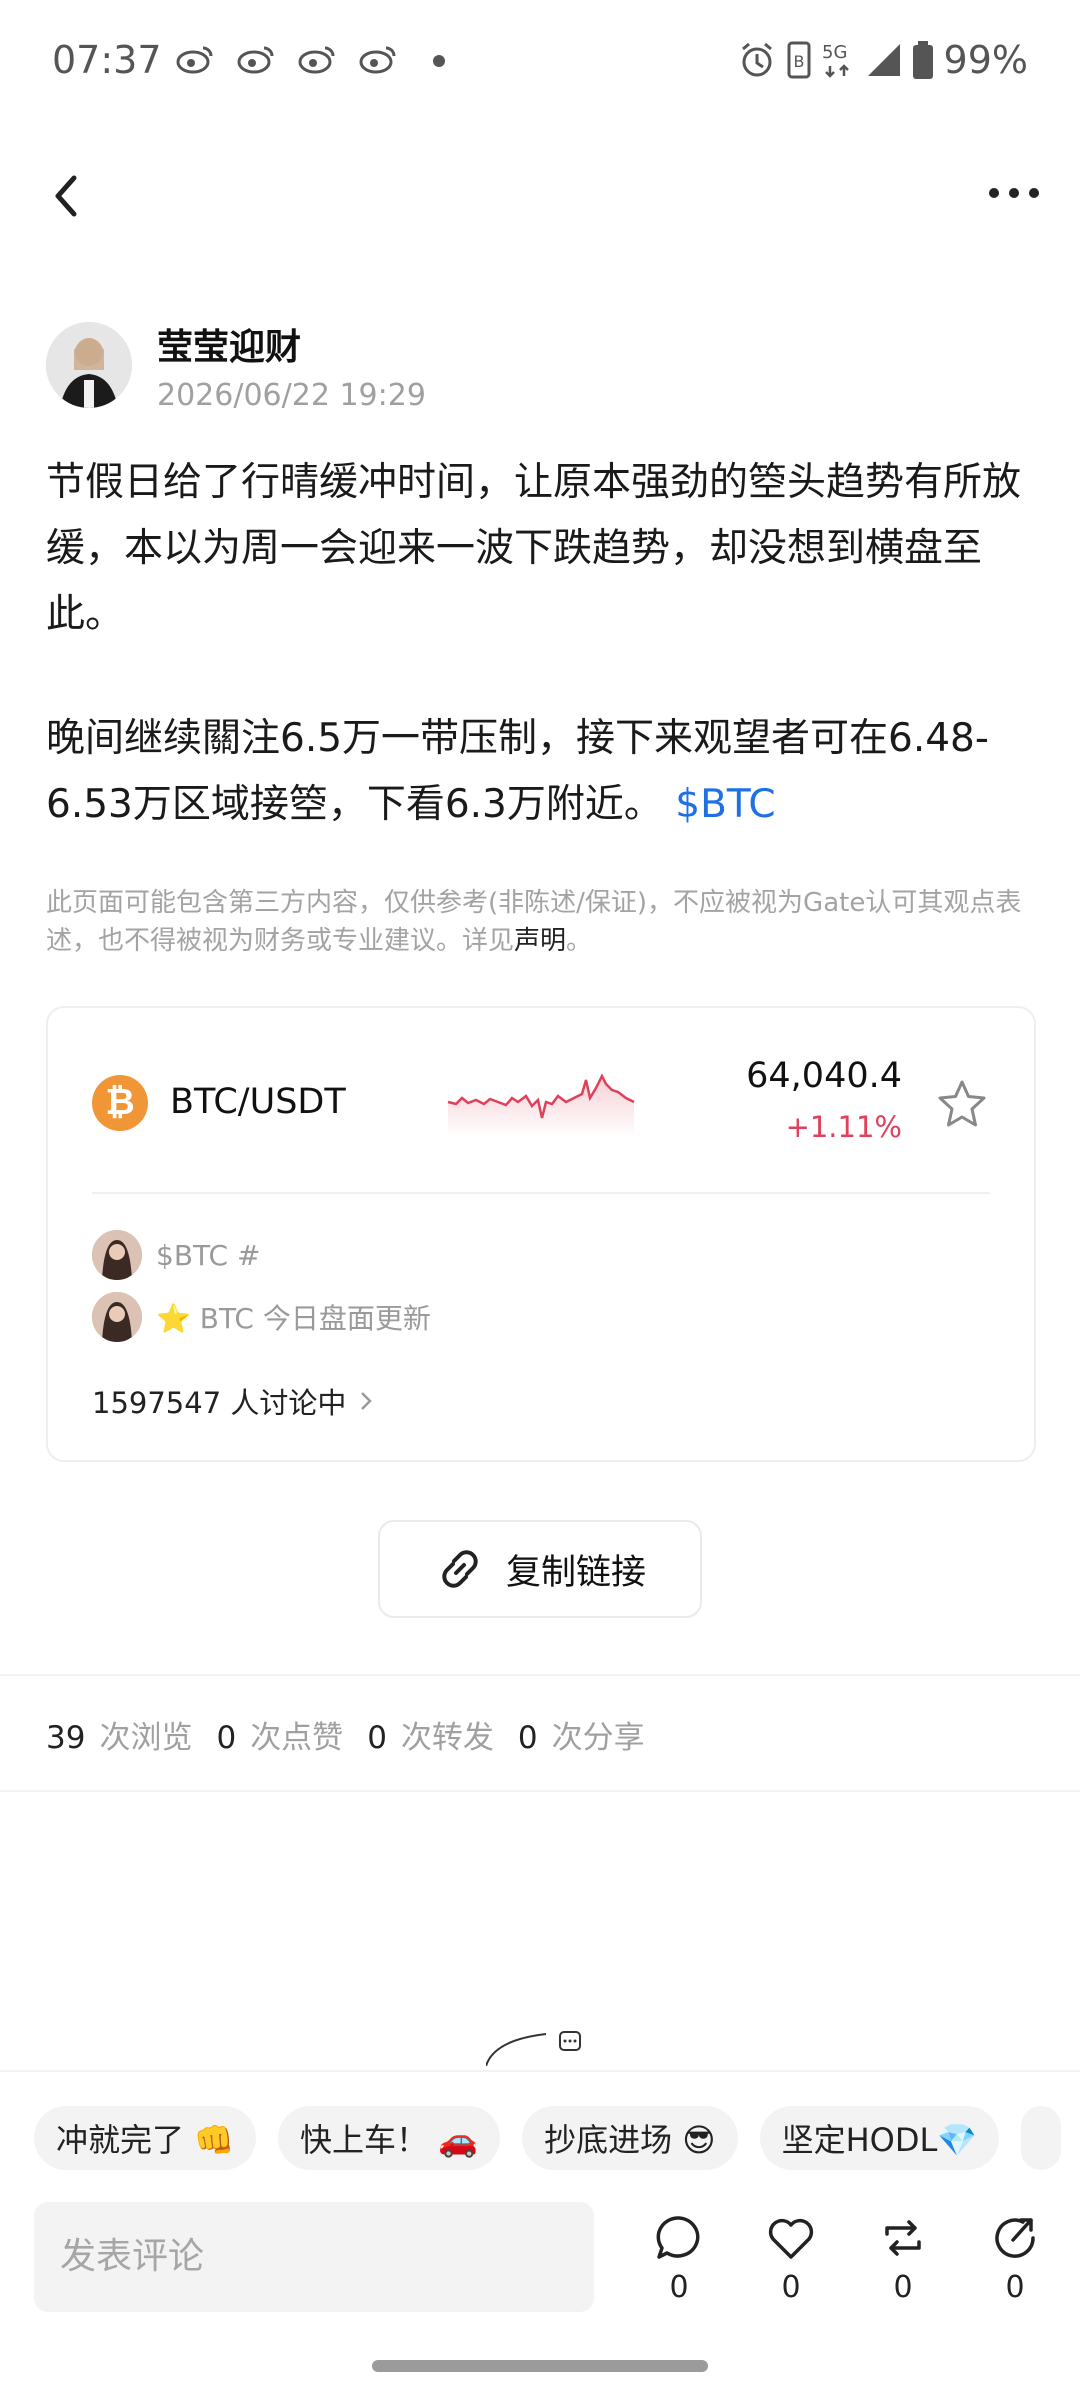 The image size is (1080, 2400). I want to click on comment-icon, so click(678, 2237).